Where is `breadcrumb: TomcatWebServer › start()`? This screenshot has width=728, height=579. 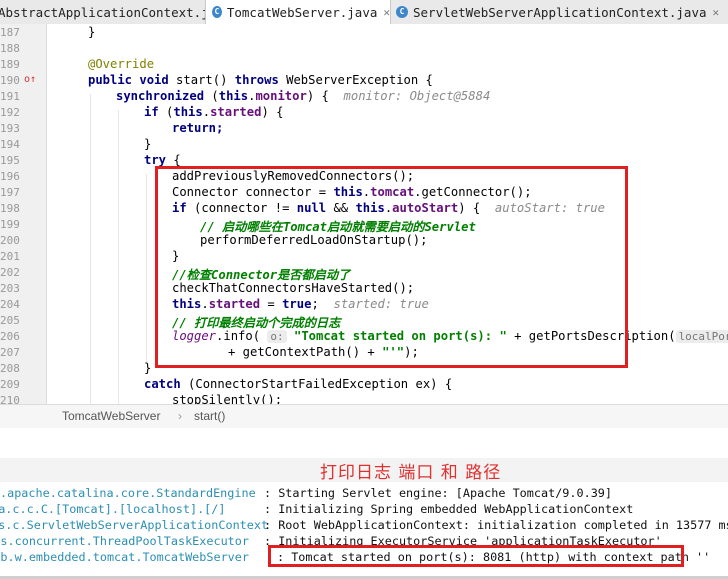
breadcrumb: TomcatWebServer › start() is located at coordinates (364, 417).